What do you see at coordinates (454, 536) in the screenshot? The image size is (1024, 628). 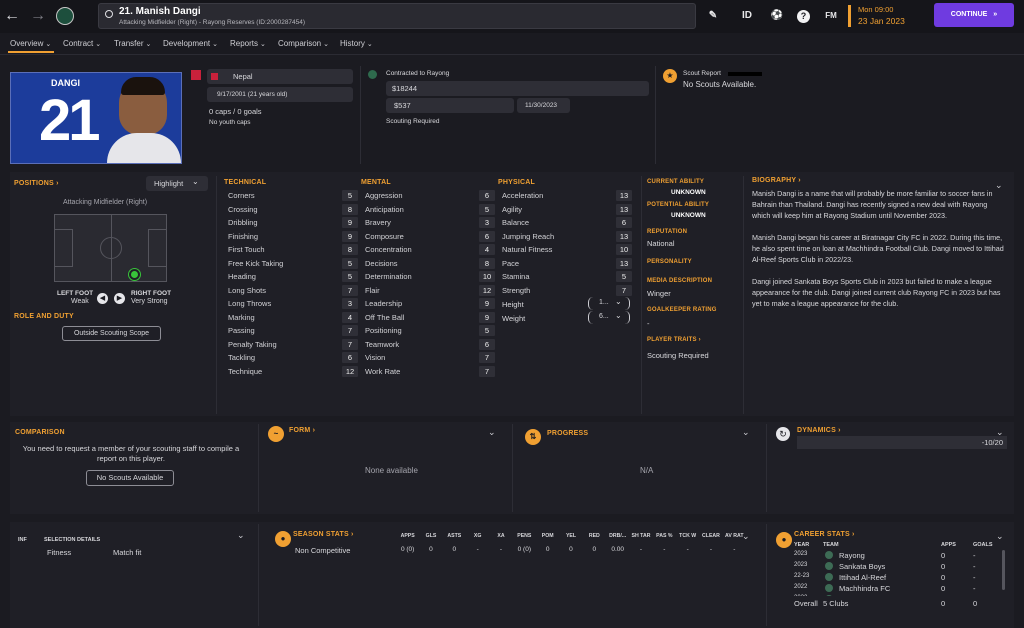 I see `season-col-header: ASTS` at bounding box center [454, 536].